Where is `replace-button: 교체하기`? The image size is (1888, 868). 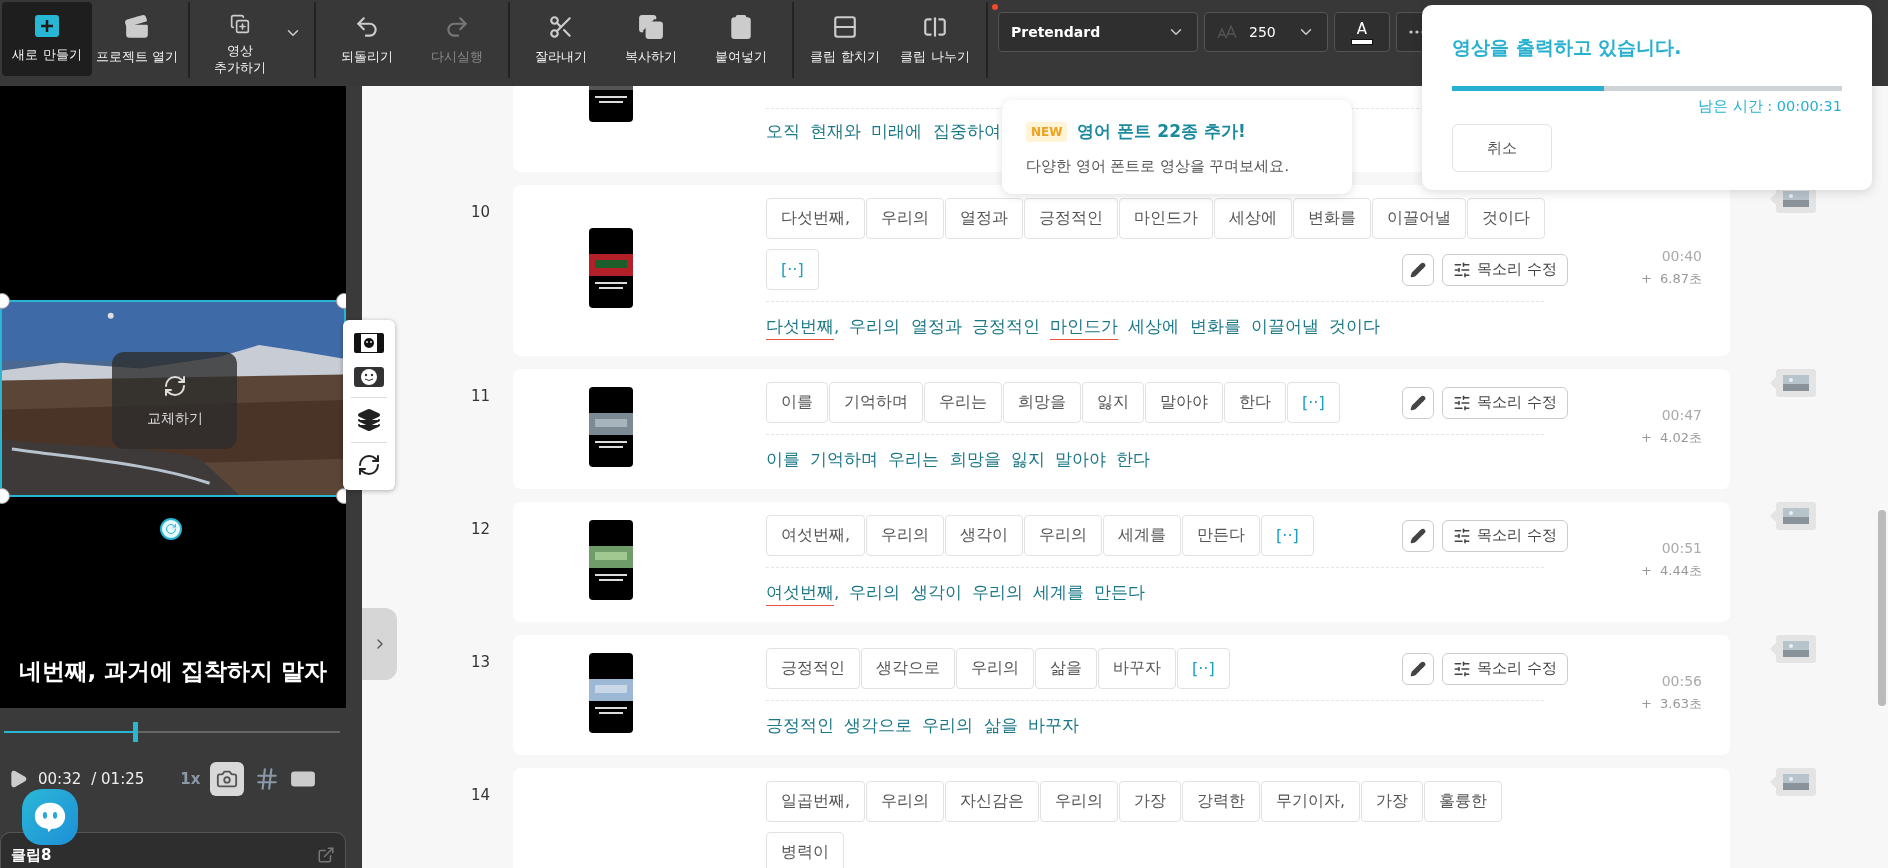 replace-button: 교체하기 is located at coordinates (174, 400).